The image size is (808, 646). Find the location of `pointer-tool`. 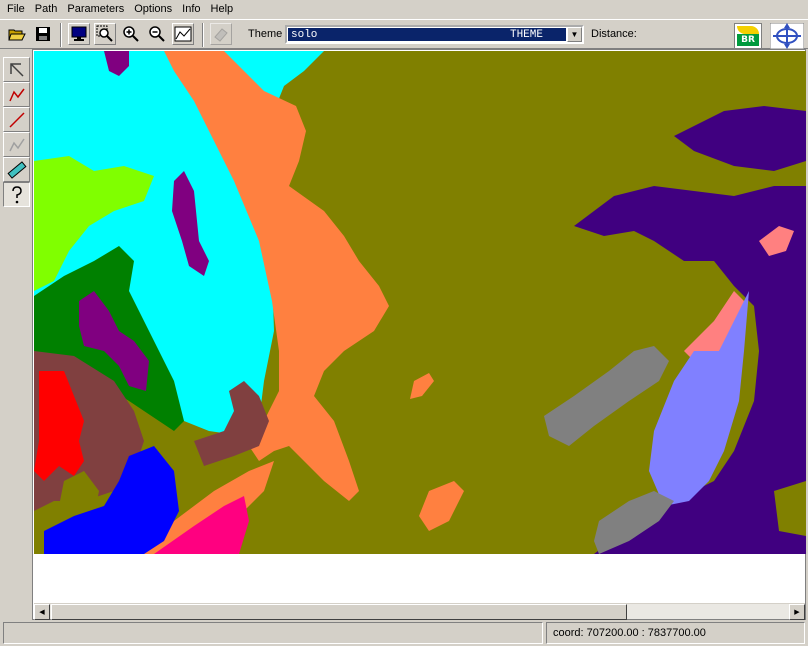

pointer-tool is located at coordinates (16, 69).